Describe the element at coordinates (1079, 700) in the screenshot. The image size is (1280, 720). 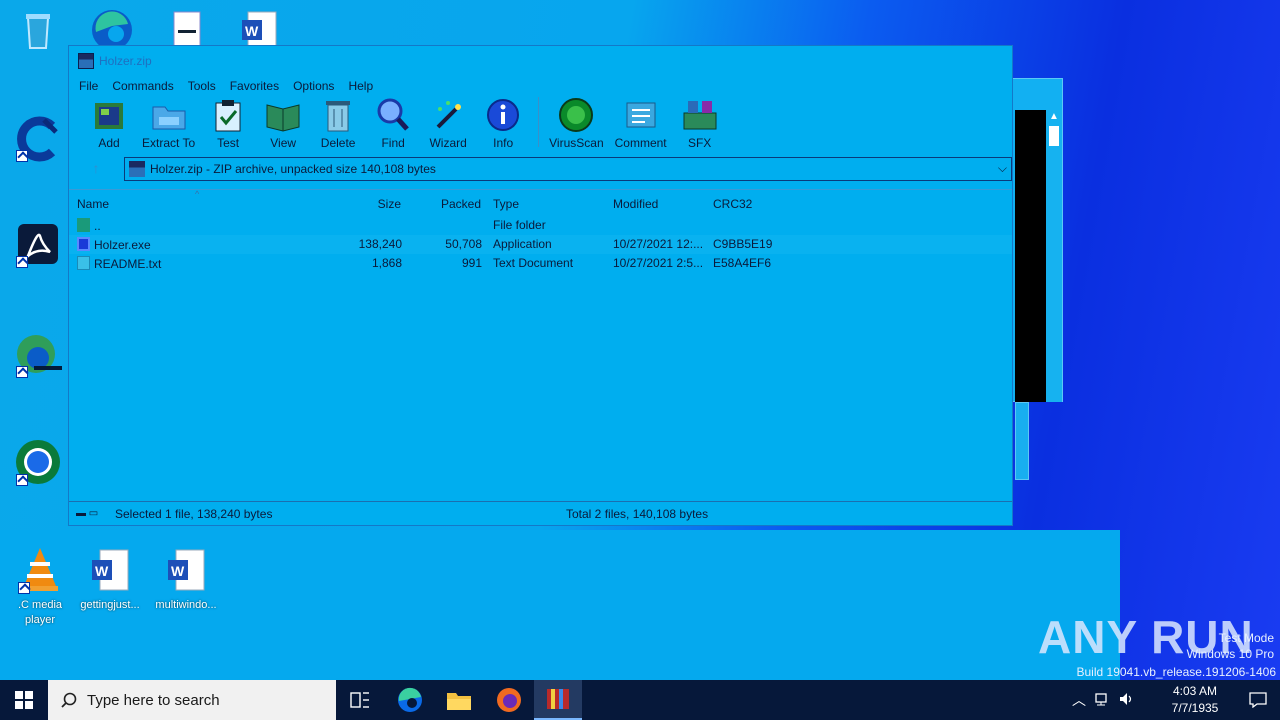
I see `chevron-up-icon: ︿` at that location.